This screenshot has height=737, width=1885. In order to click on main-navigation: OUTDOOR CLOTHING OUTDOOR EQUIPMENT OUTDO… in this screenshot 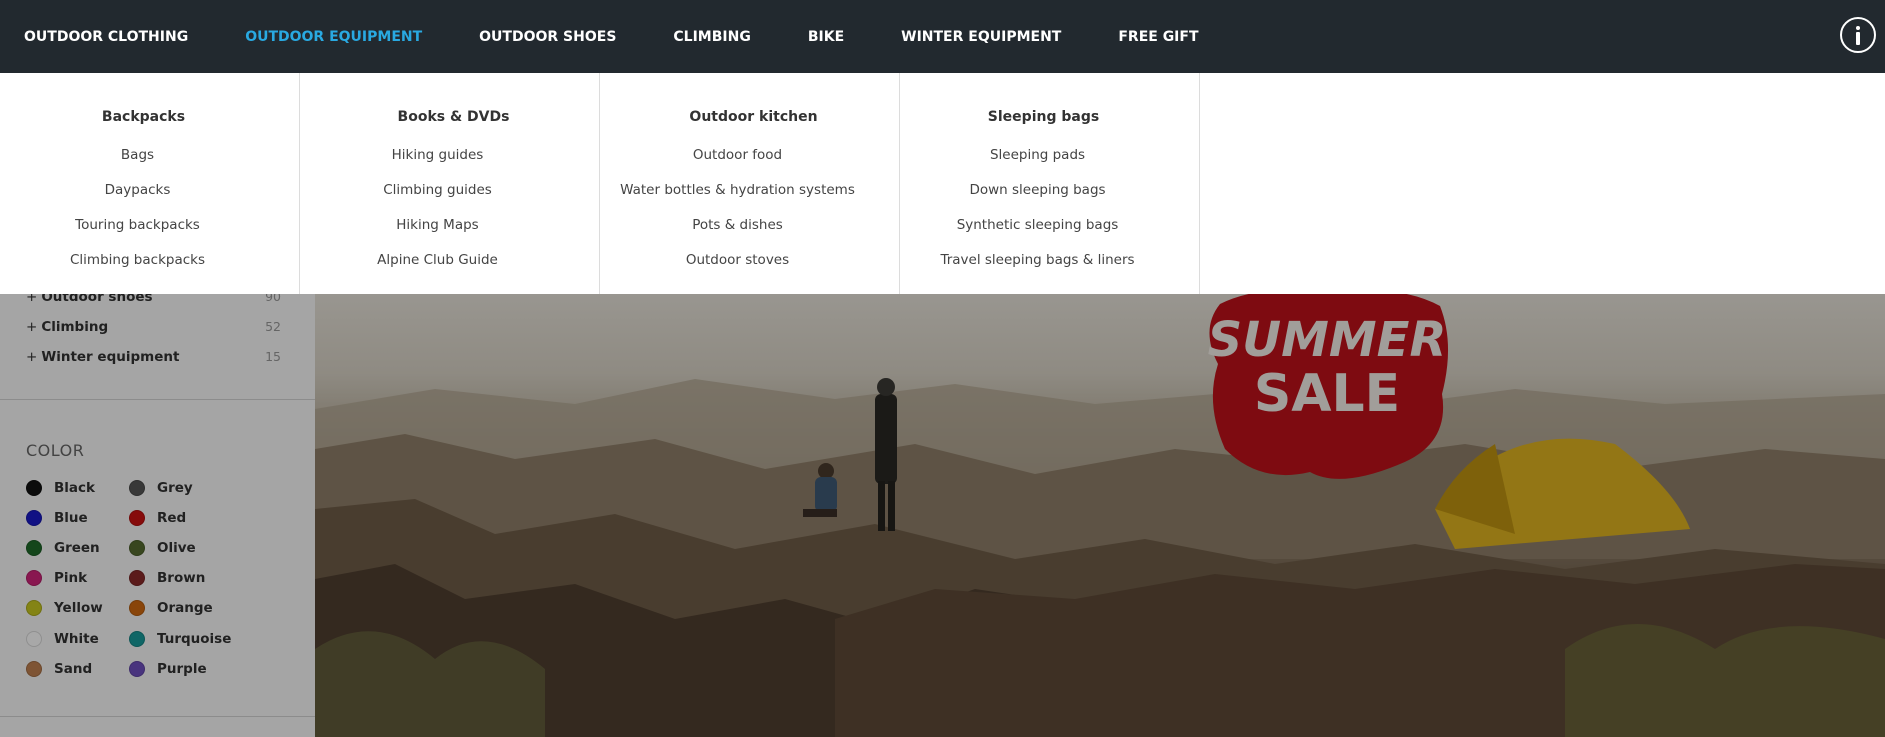, I will do `click(942, 36)`.